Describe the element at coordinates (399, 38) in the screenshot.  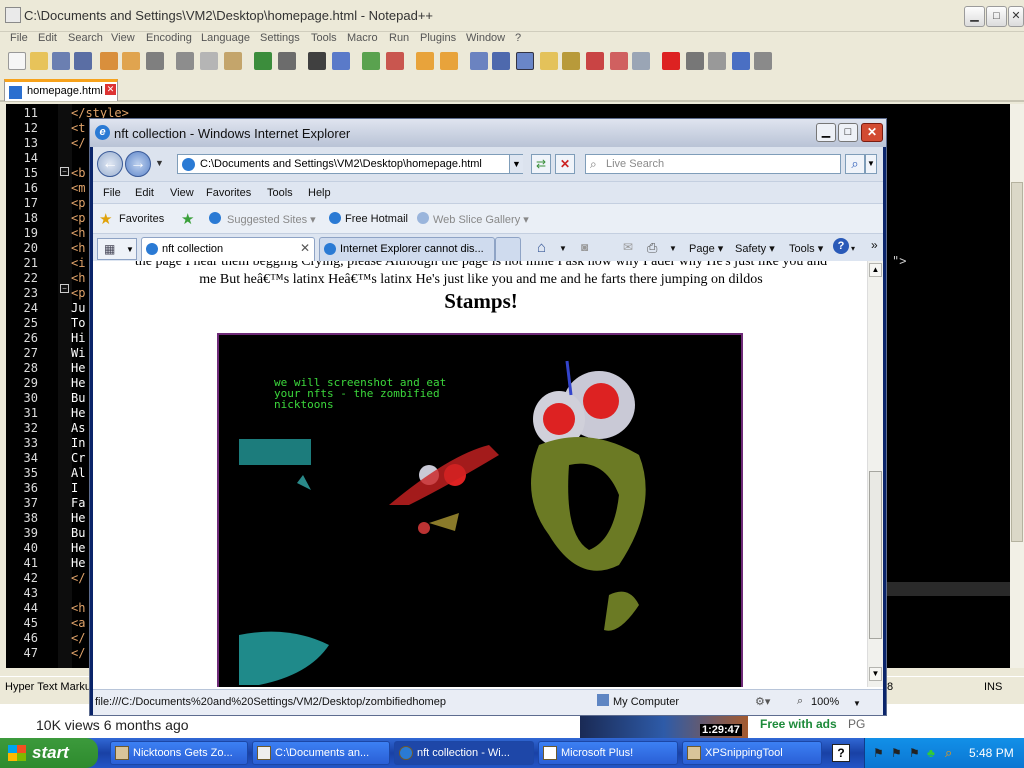
I see `menu-run: Run` at that location.